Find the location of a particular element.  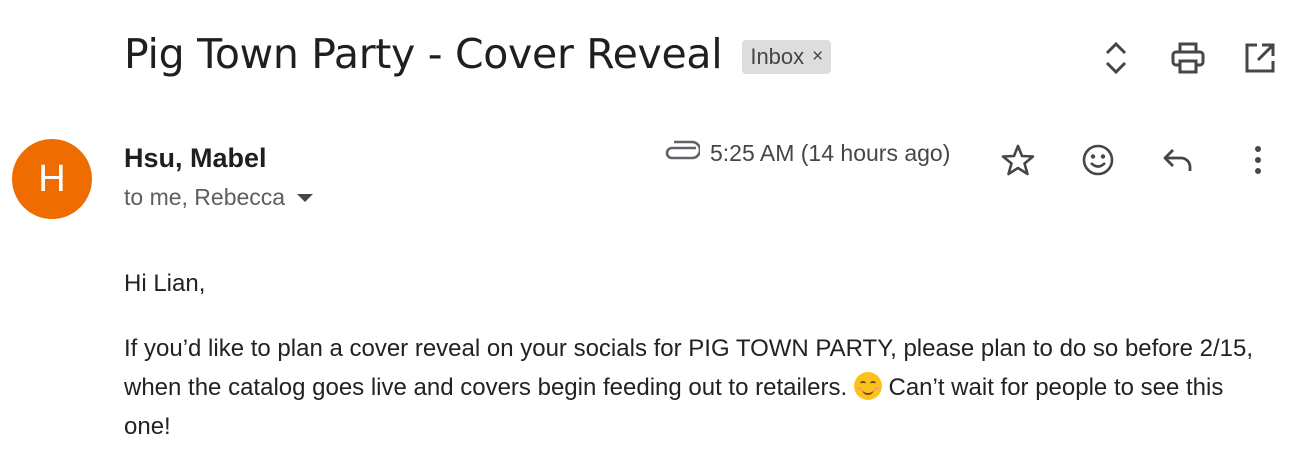

message-timestamp: 5:25 AM (14 hours ago) is located at coordinates (830, 153).